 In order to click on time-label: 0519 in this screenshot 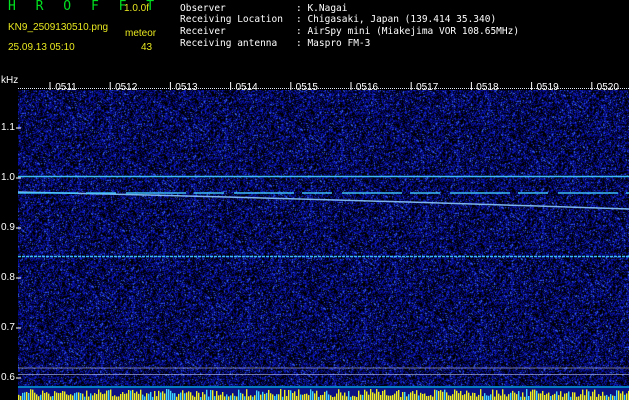, I will do `click(547, 87)`.